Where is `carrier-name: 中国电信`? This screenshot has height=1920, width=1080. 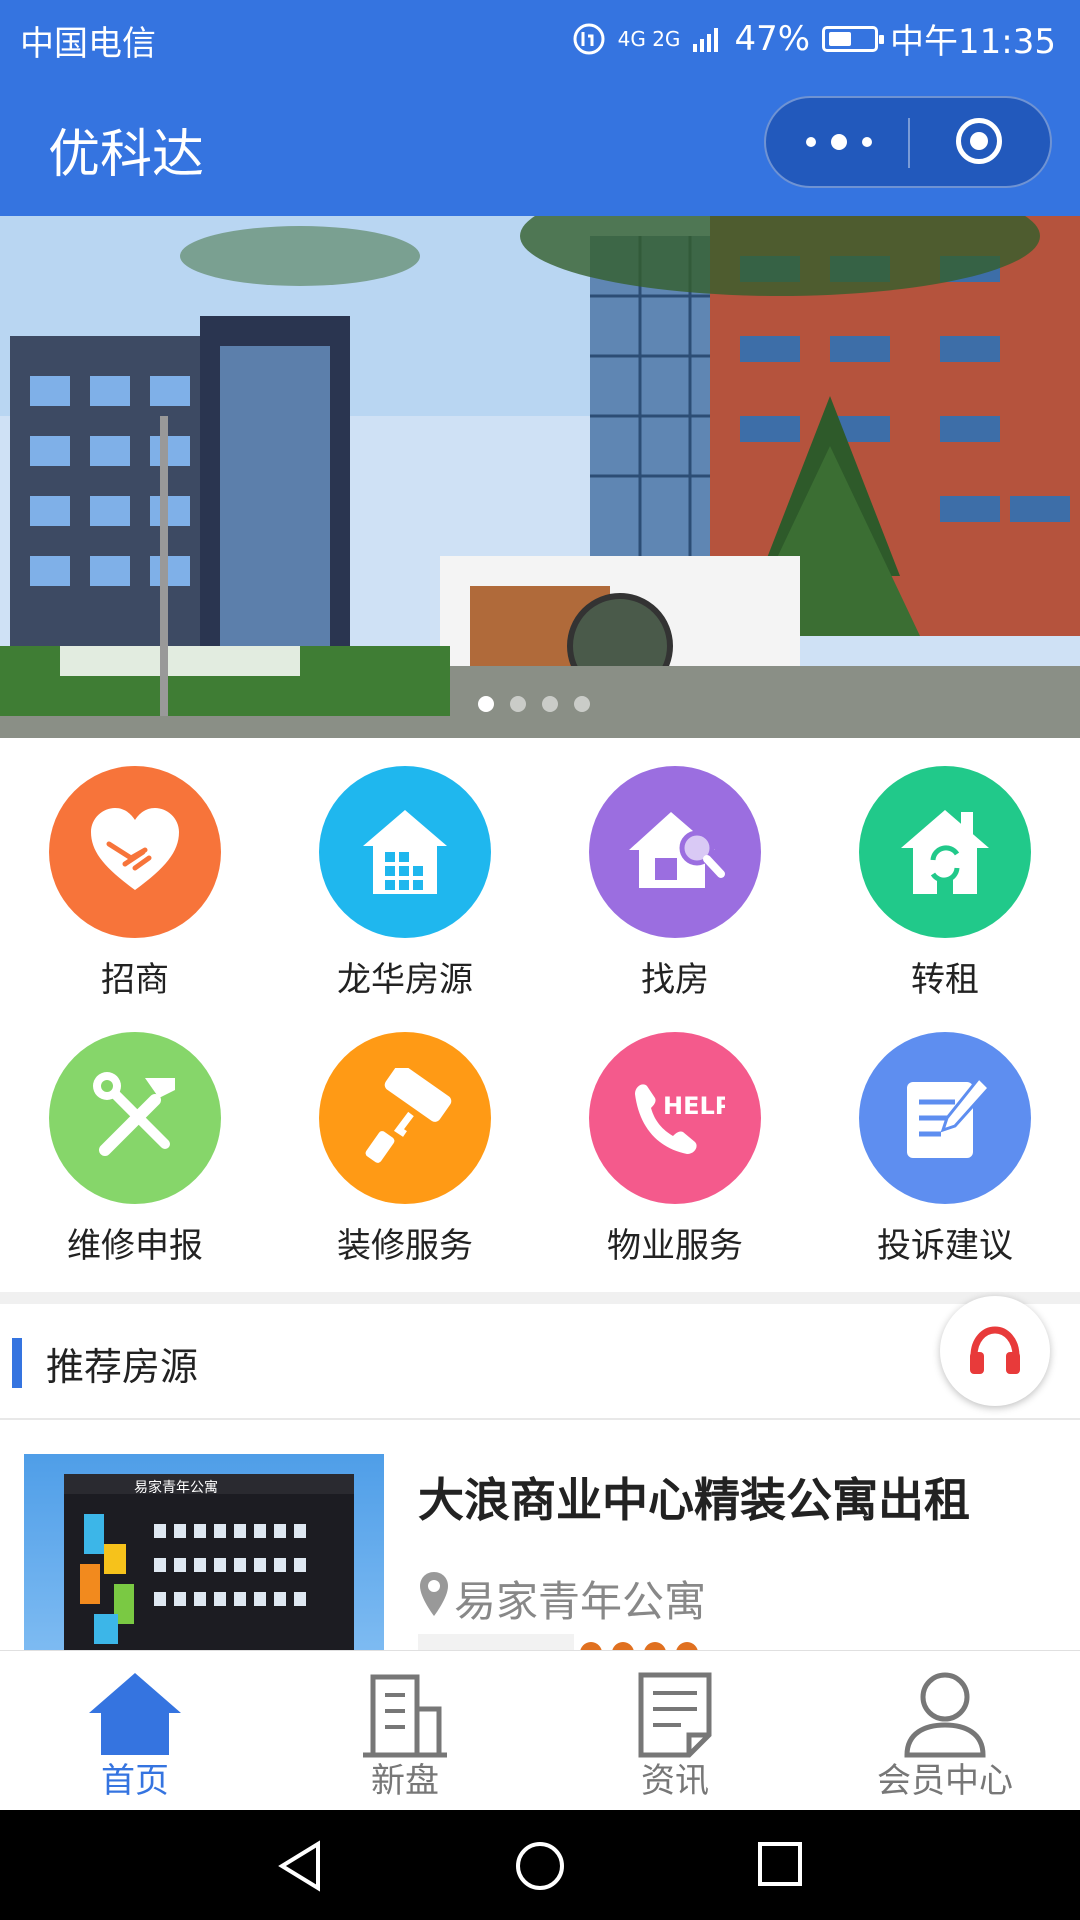 carrier-name: 中国电信 is located at coordinates (88, 44).